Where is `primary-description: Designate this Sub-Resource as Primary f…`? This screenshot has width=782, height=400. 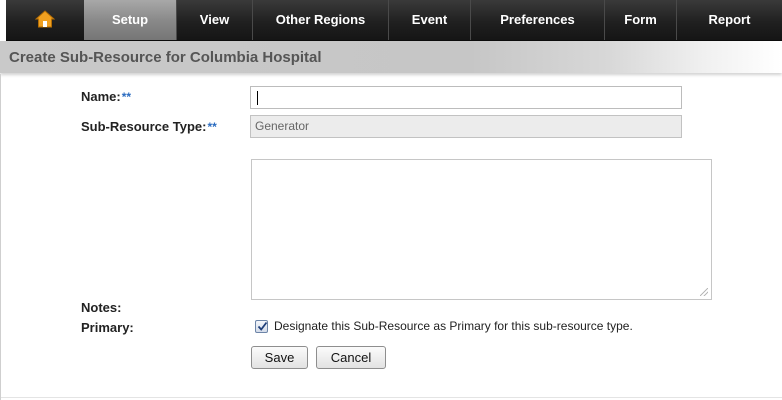 primary-description: Designate this Sub-Resource as Primary f… is located at coordinates (453, 326).